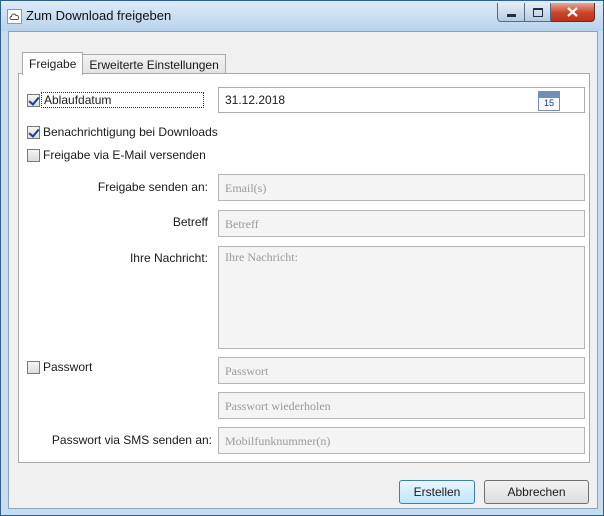 Image resolution: width=604 pixels, height=516 pixels. Describe the element at coordinates (401, 405) in the screenshot. I see `password-repeat-input: Passwort wiederholen` at that location.